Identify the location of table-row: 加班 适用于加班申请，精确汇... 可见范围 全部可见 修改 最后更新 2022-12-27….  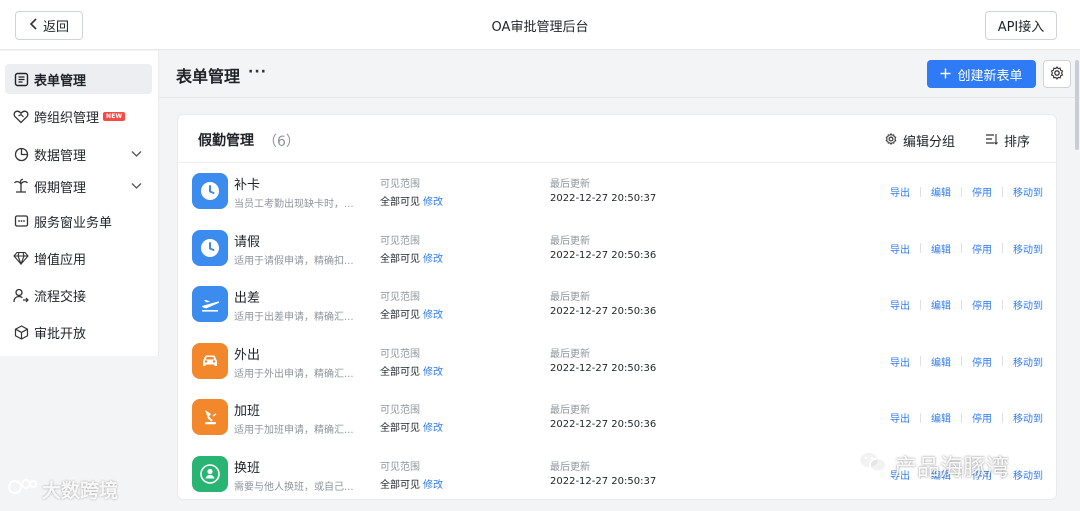
(617, 417).